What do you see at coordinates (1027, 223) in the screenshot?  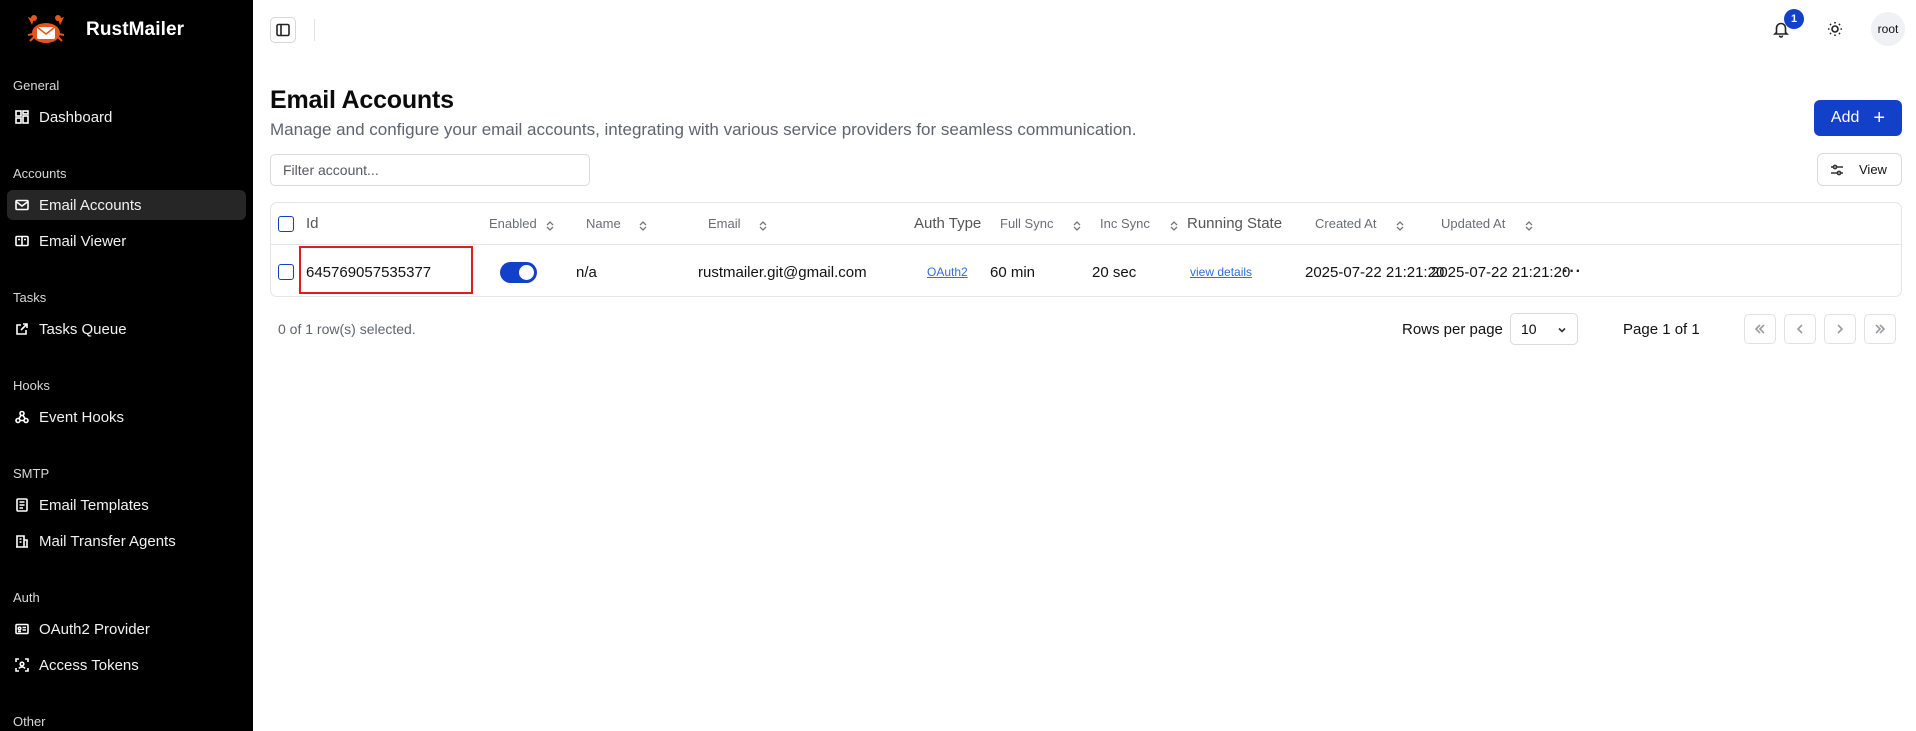 I see `column-label: Full Sync` at bounding box center [1027, 223].